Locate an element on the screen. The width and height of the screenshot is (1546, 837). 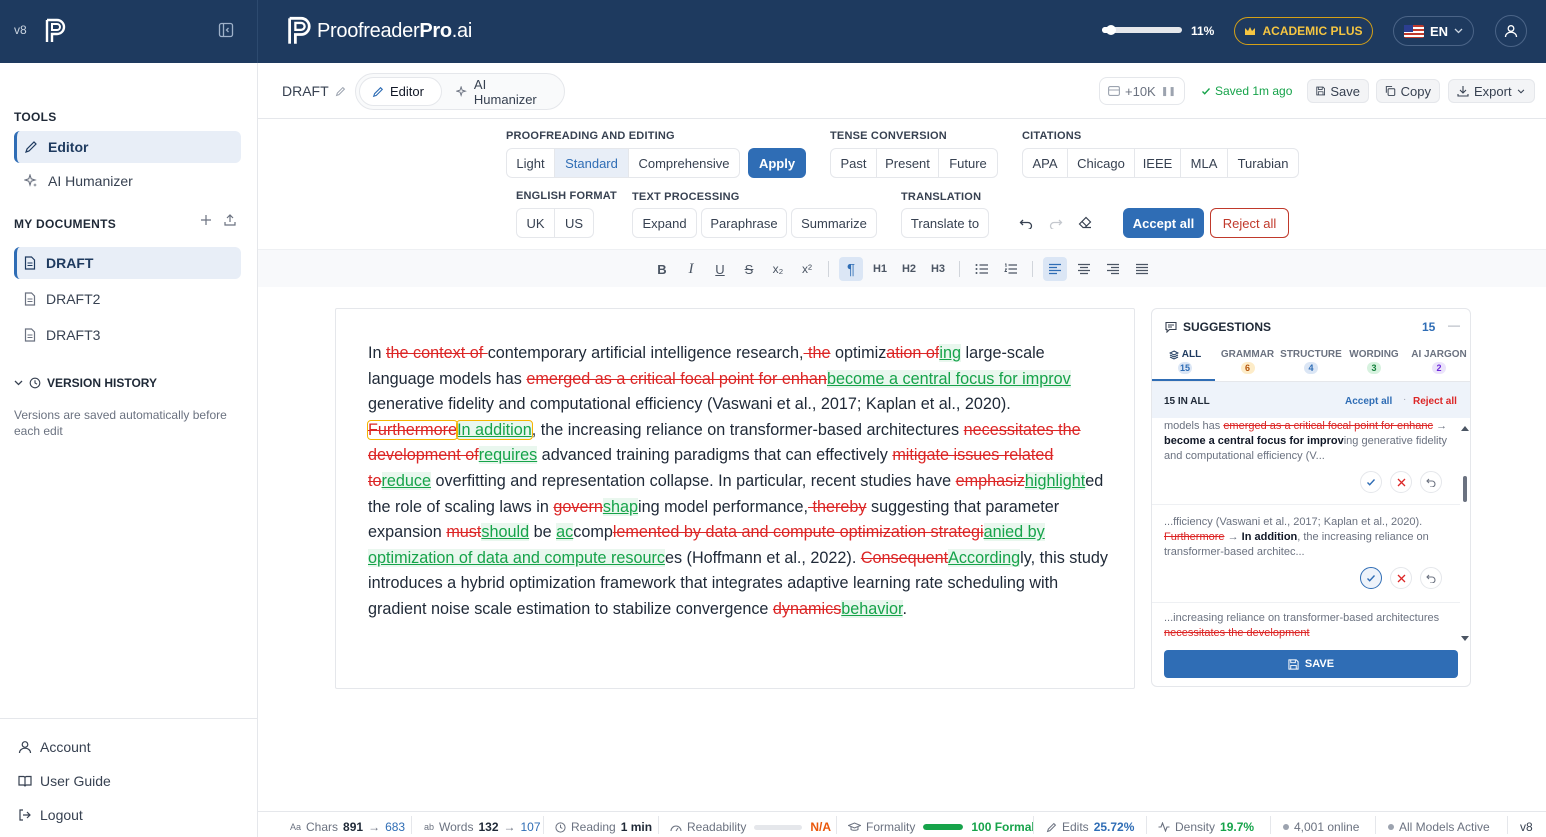
suggestions-save-button: SAVE is located at coordinates (1311, 664).